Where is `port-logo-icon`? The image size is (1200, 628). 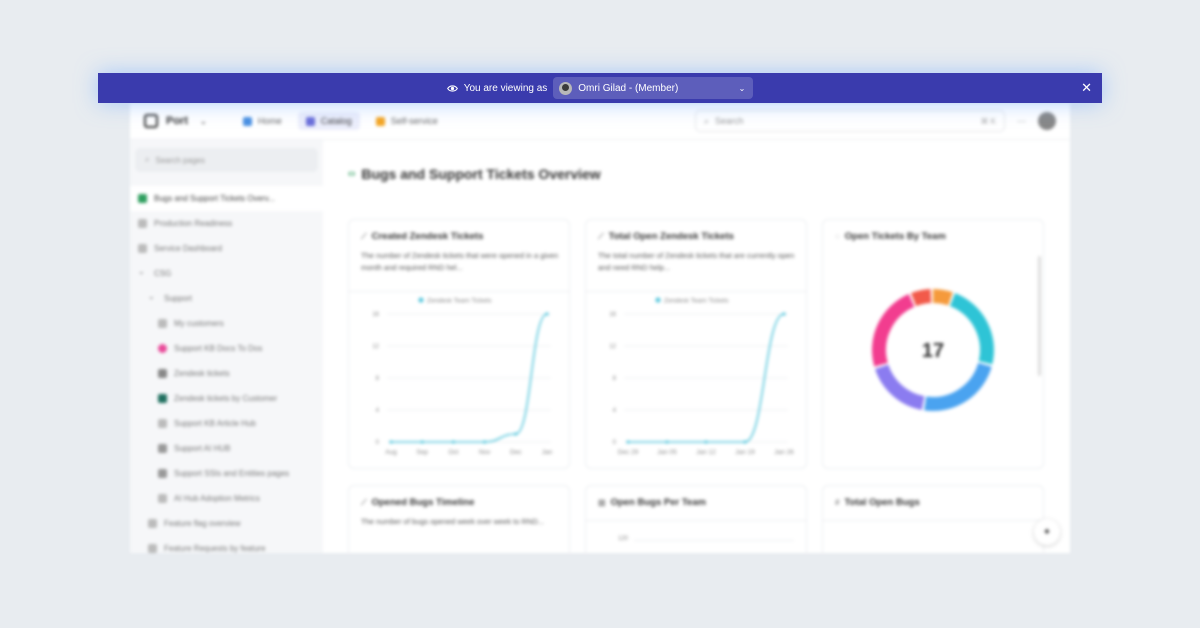
port-logo-icon is located at coordinates (151, 121).